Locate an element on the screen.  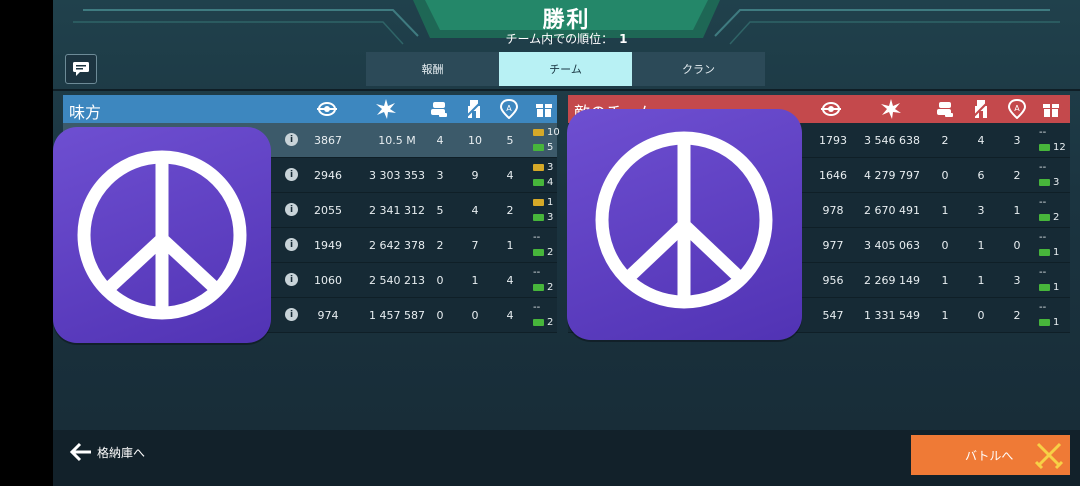
assists-cell: 5 is located at coordinates (440, 210).